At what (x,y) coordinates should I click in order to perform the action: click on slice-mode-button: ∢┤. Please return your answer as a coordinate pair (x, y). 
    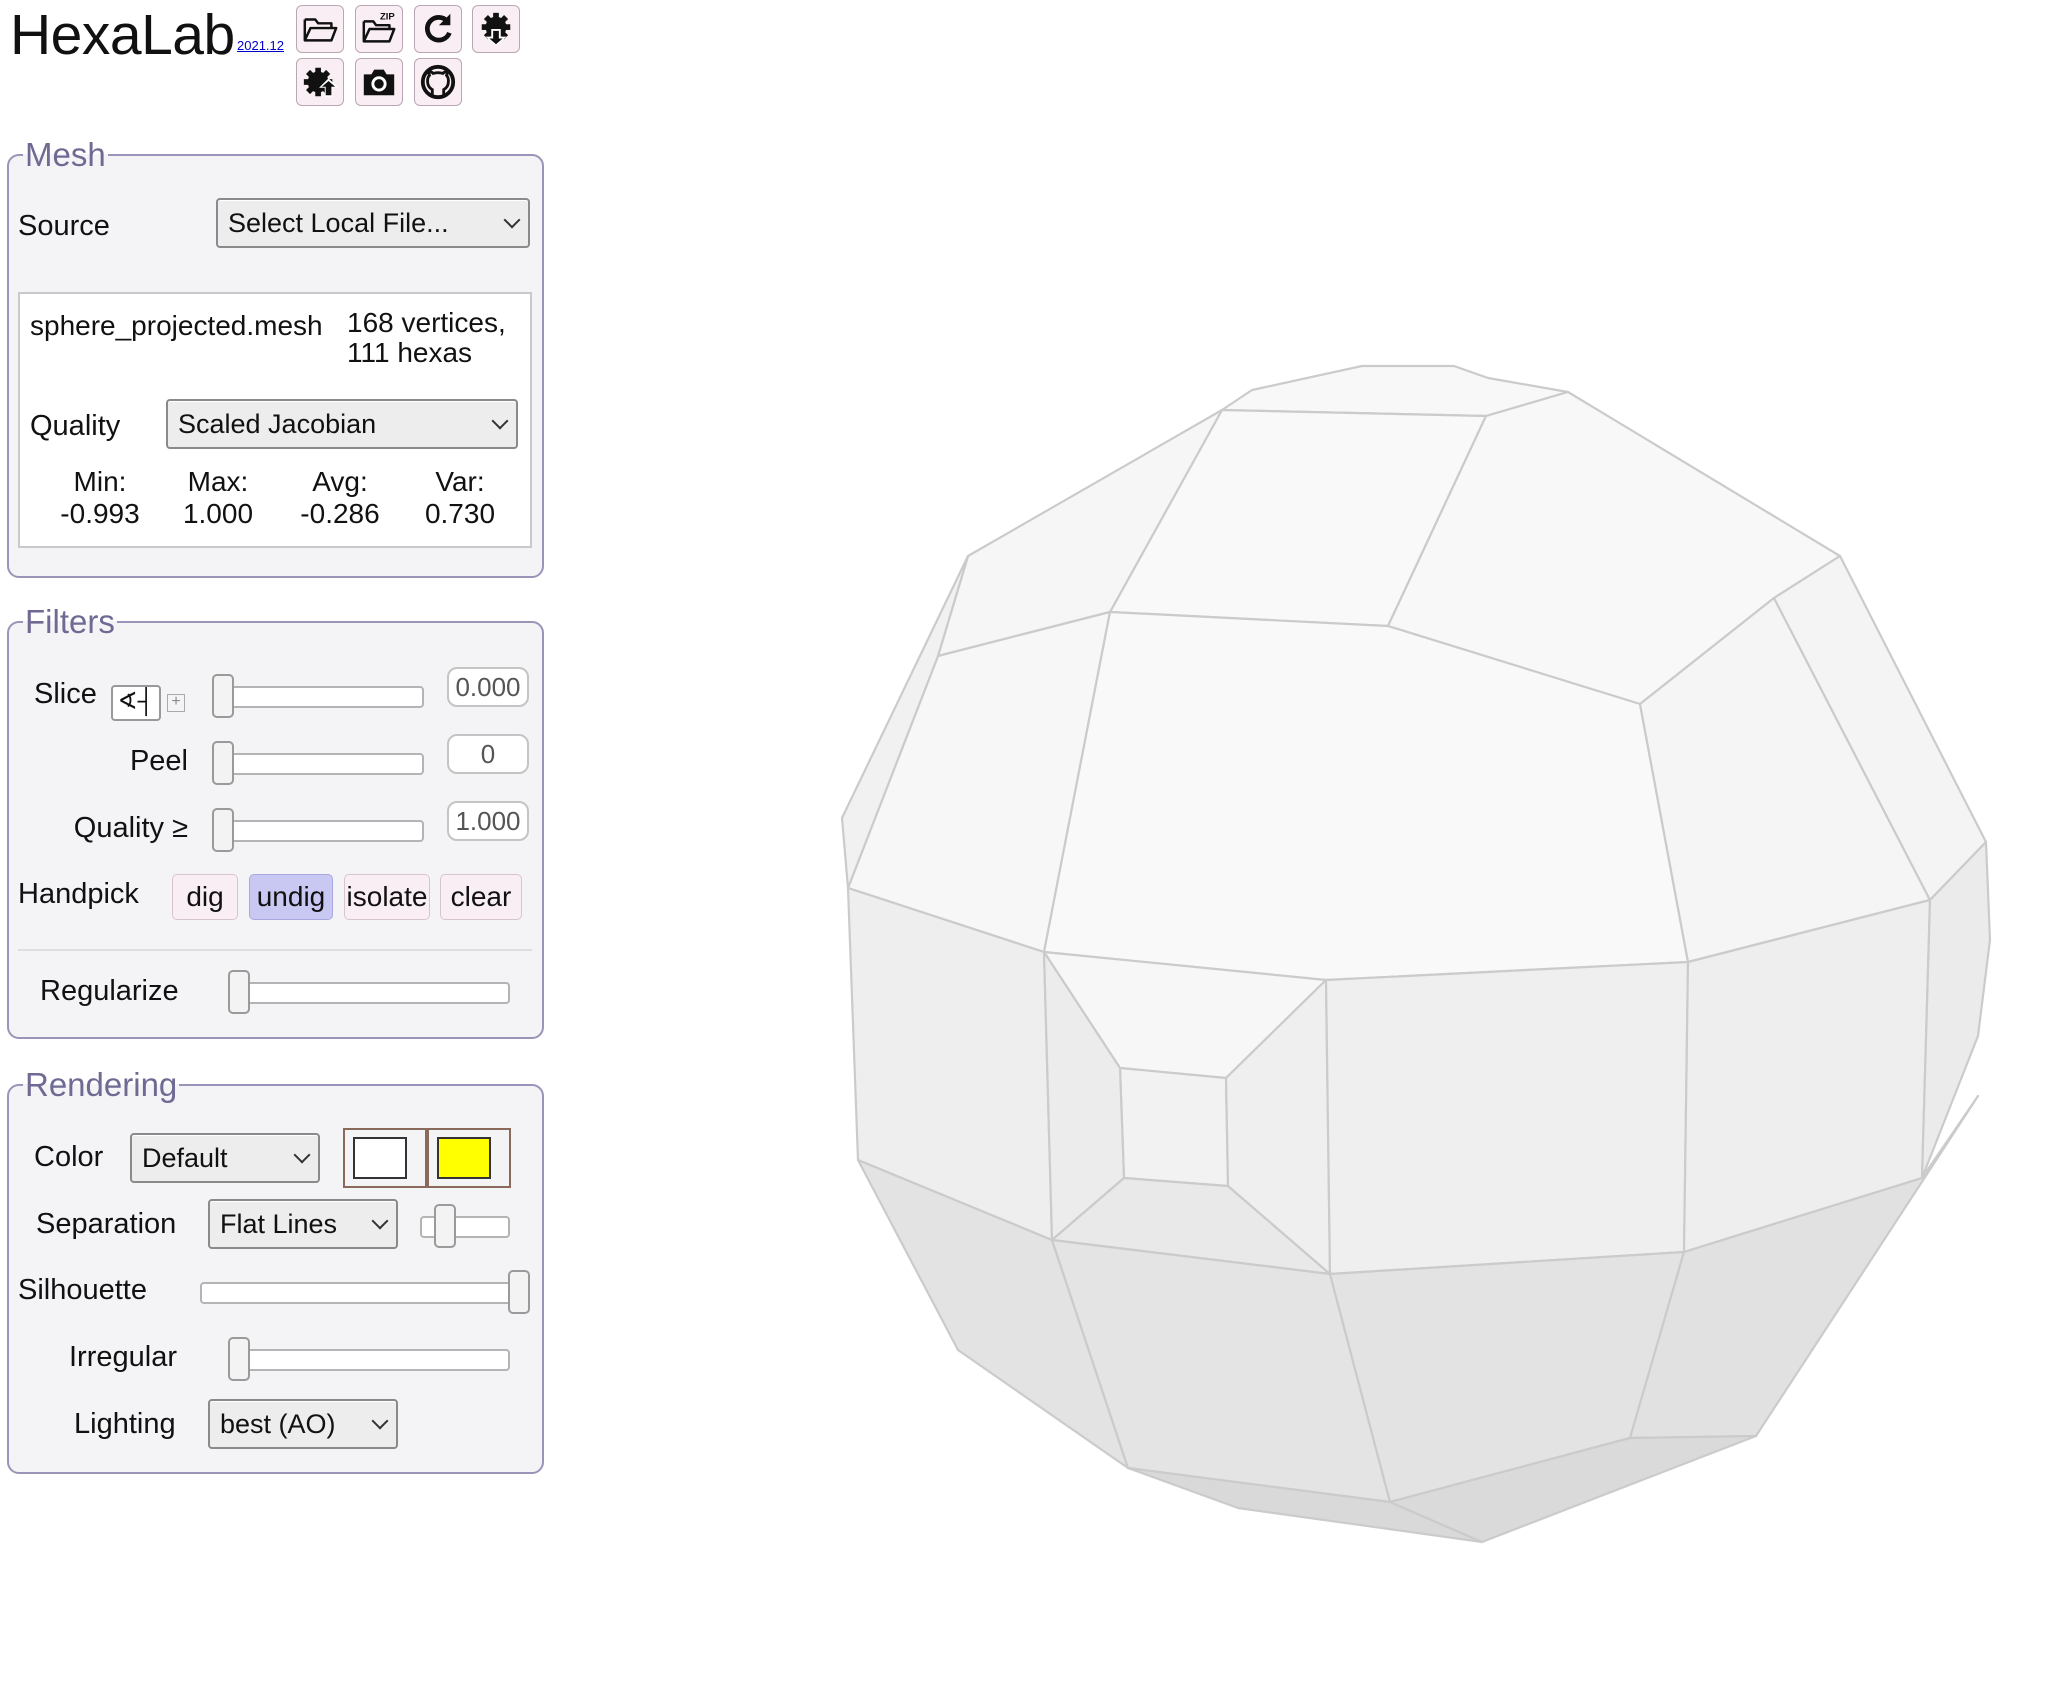
    Looking at the image, I should click on (136, 703).